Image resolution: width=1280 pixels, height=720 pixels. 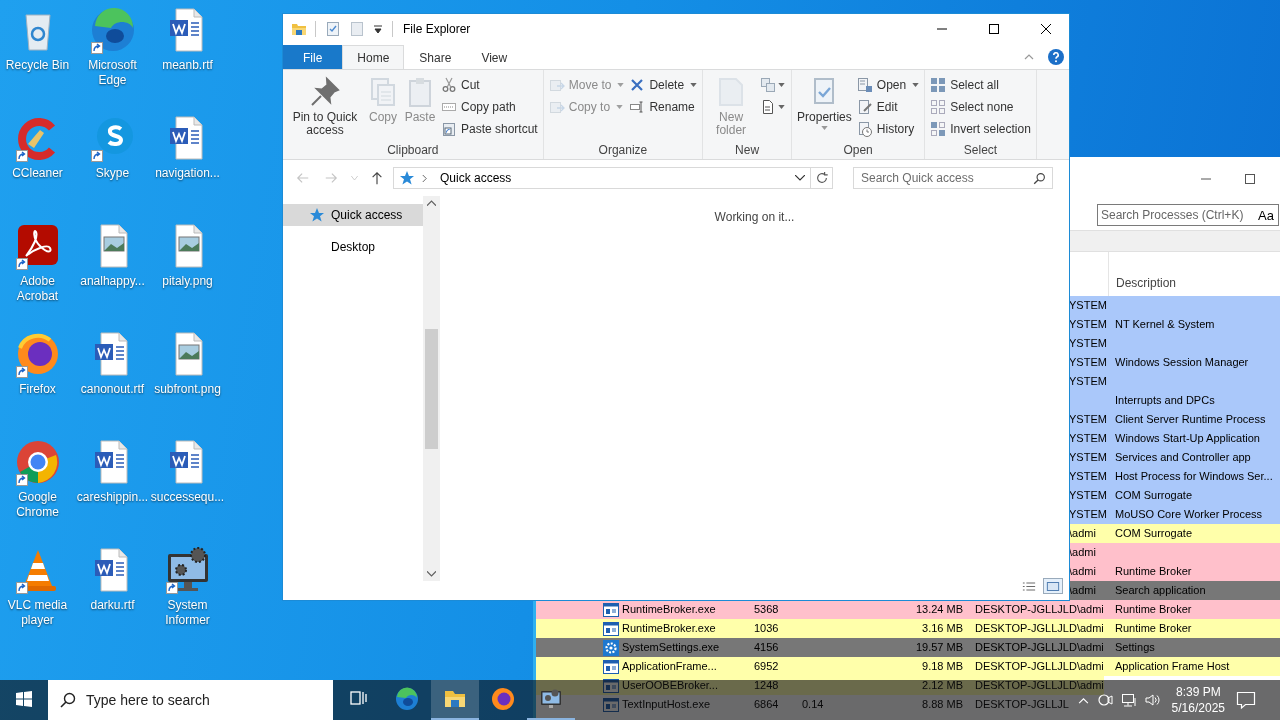 What do you see at coordinates (858, 150) in the screenshot?
I see `ribbon-group-label: Open` at bounding box center [858, 150].